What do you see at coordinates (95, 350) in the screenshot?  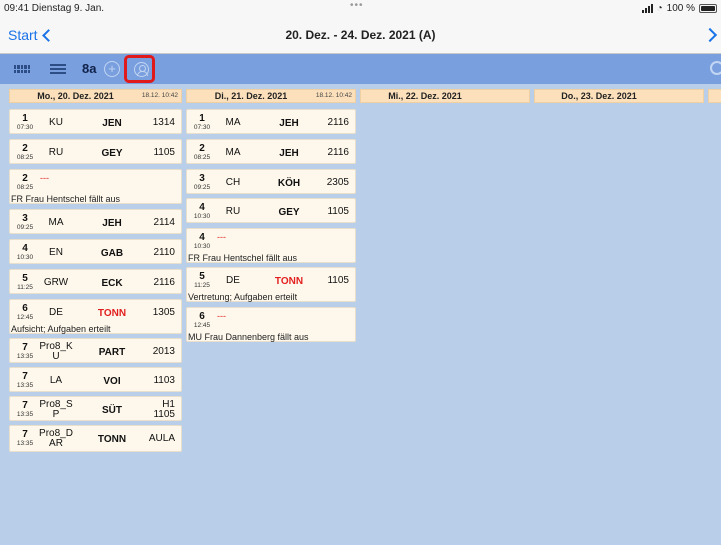 I see `lesson-card: 7 13:35 Pro8_K U PART 2013` at bounding box center [95, 350].